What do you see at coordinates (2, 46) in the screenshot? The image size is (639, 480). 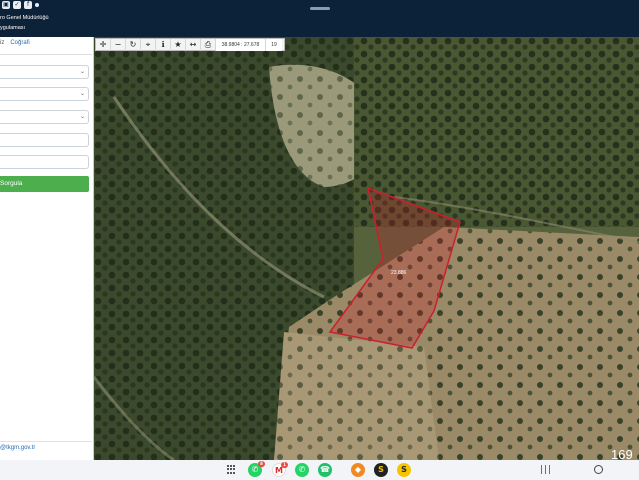 I see `tab-basic: iz` at bounding box center [2, 46].